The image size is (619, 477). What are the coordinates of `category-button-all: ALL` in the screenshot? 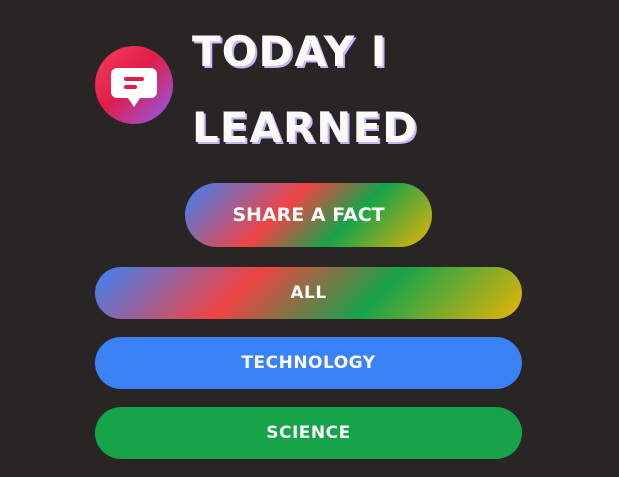 It's located at (308, 293).